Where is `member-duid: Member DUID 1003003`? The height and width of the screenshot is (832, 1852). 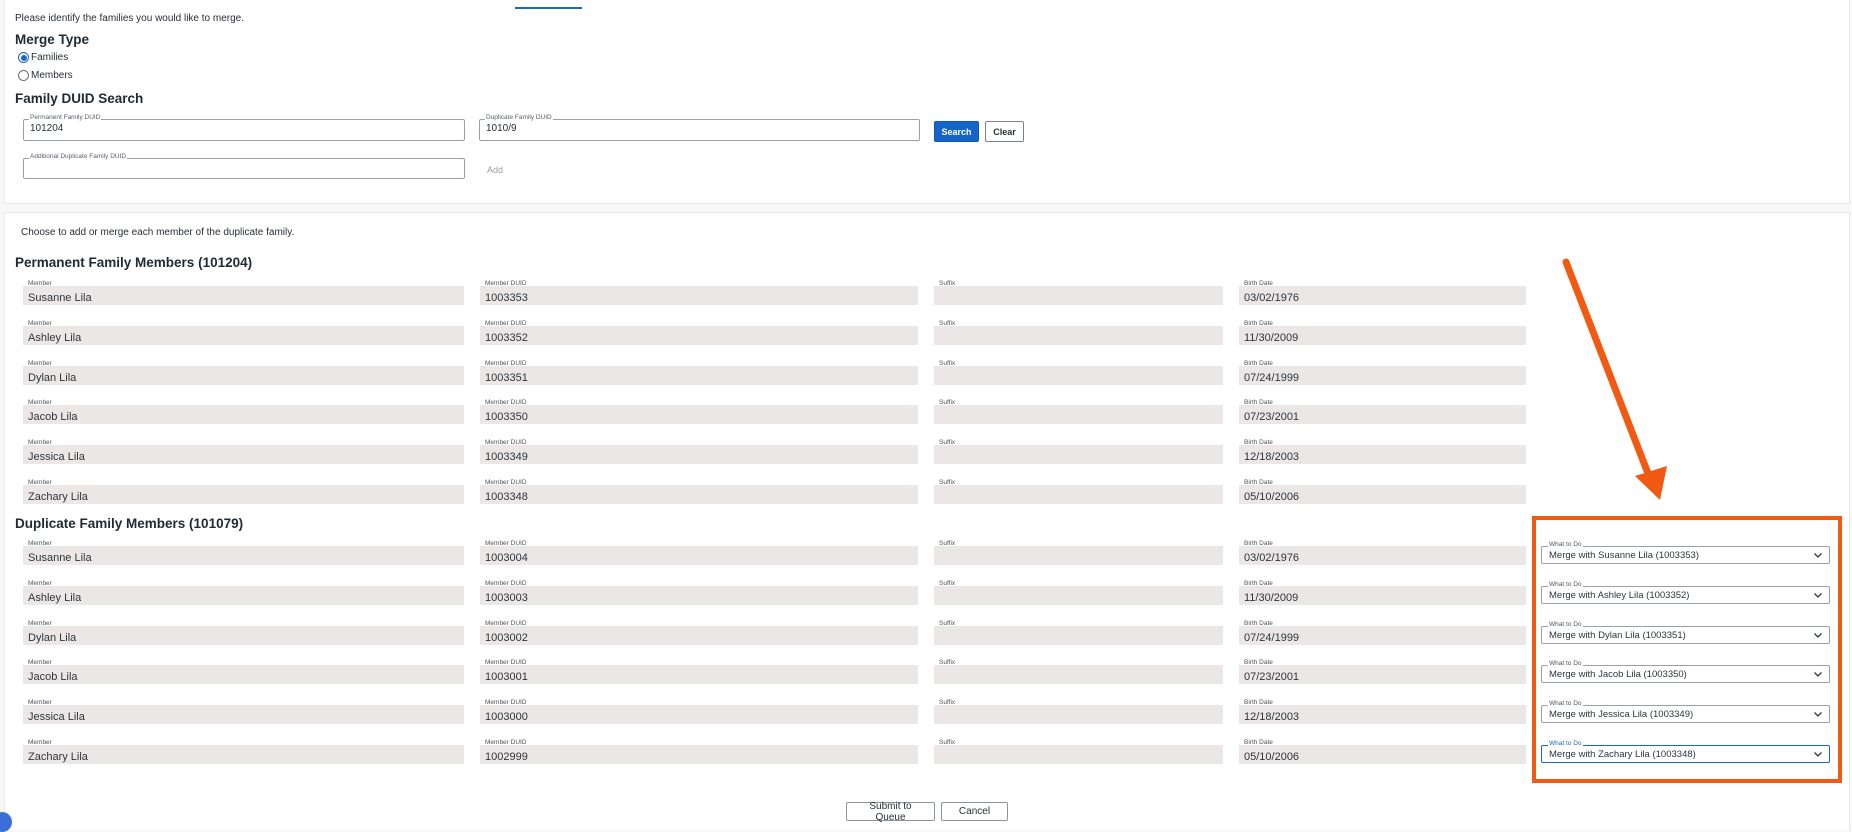 member-duid: Member DUID 1003003 is located at coordinates (699, 592).